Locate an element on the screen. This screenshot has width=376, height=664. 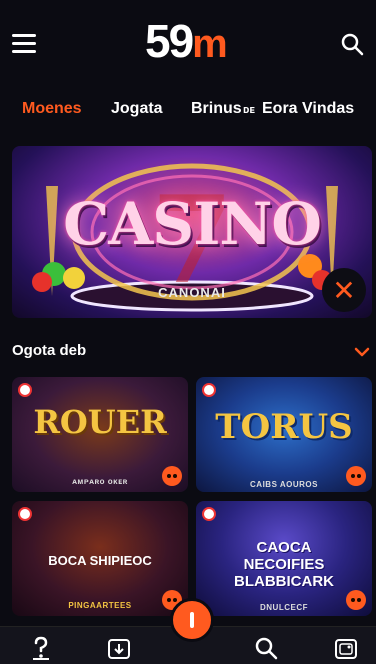
logo-number: 59 is located at coordinates (169, 41).